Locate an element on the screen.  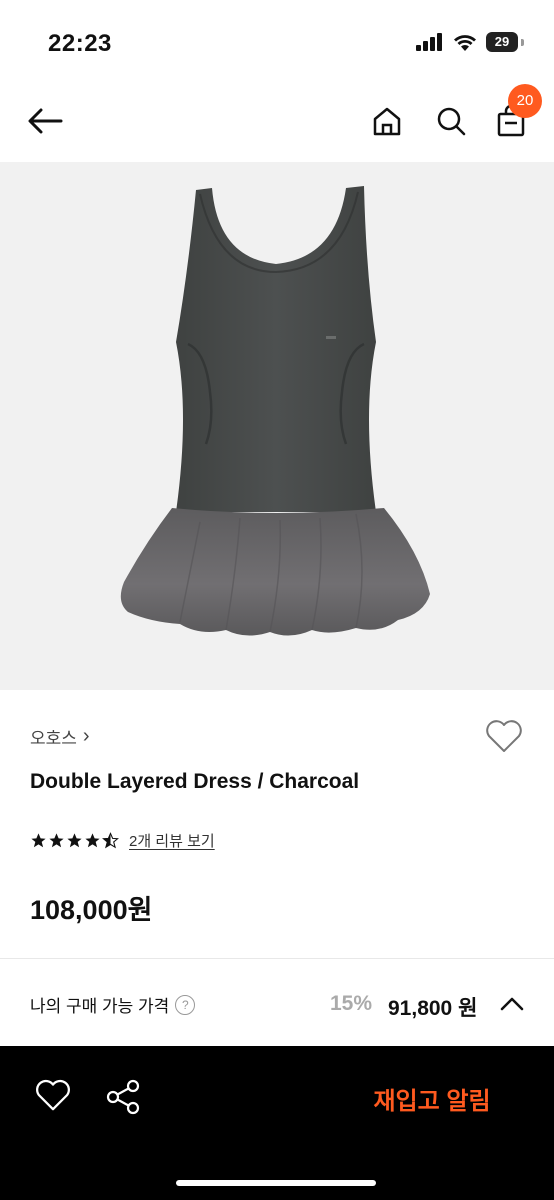
star-half-icon is located at coordinates (110, 840).